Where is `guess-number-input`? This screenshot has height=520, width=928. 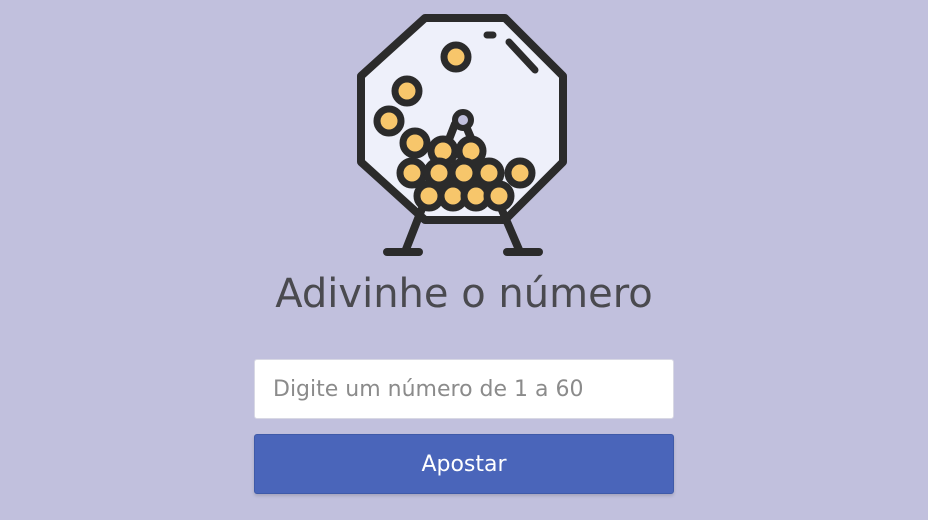 guess-number-input is located at coordinates (464, 389).